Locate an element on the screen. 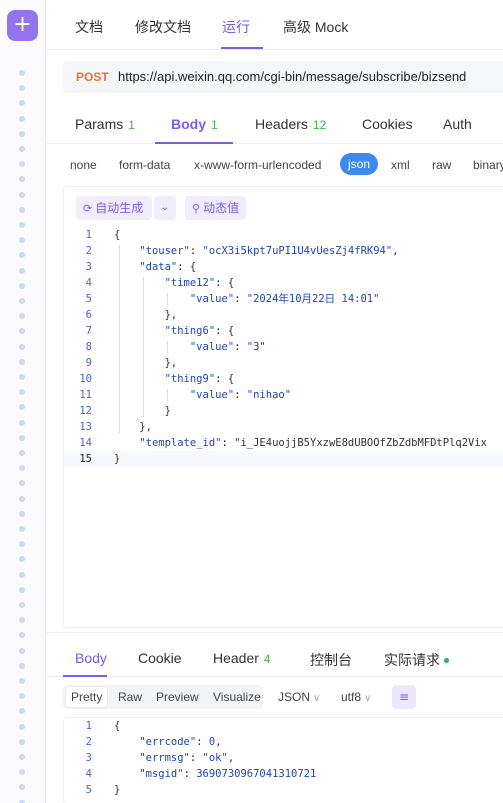 This screenshot has height=803, width=503. view-raw: Raw is located at coordinates (130, 697).